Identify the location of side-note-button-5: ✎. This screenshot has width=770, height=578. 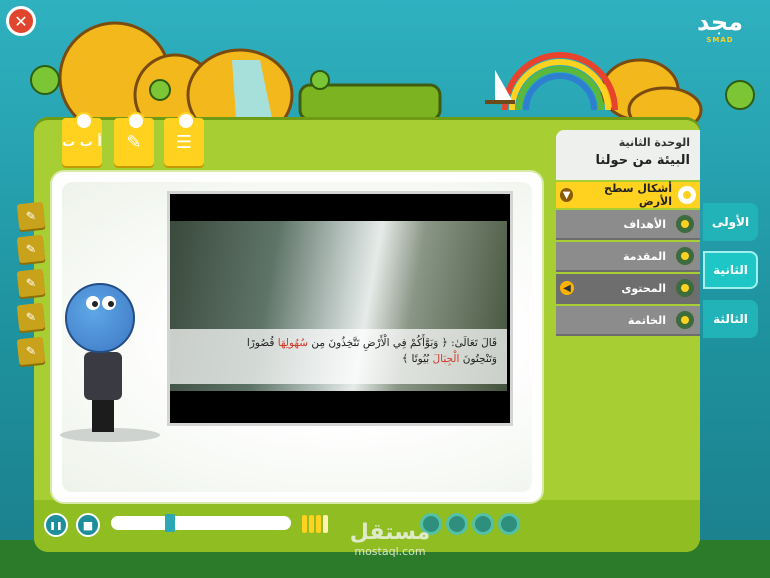
(31, 351).